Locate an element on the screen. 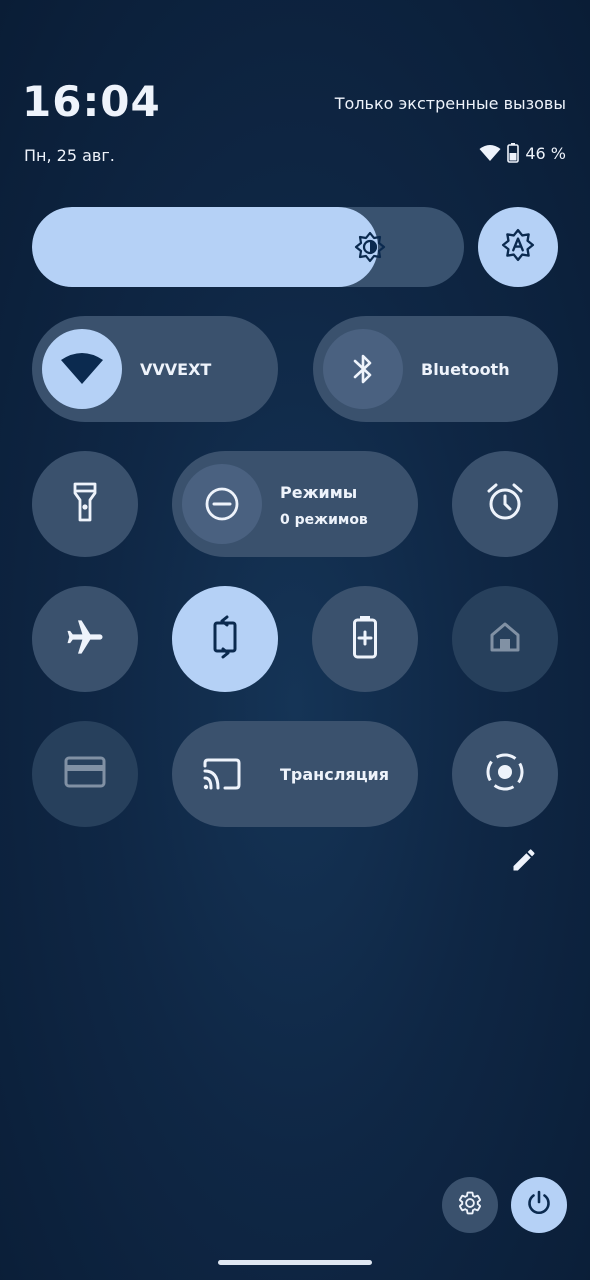 The image size is (590, 1280). brightness-slider is located at coordinates (248, 247).